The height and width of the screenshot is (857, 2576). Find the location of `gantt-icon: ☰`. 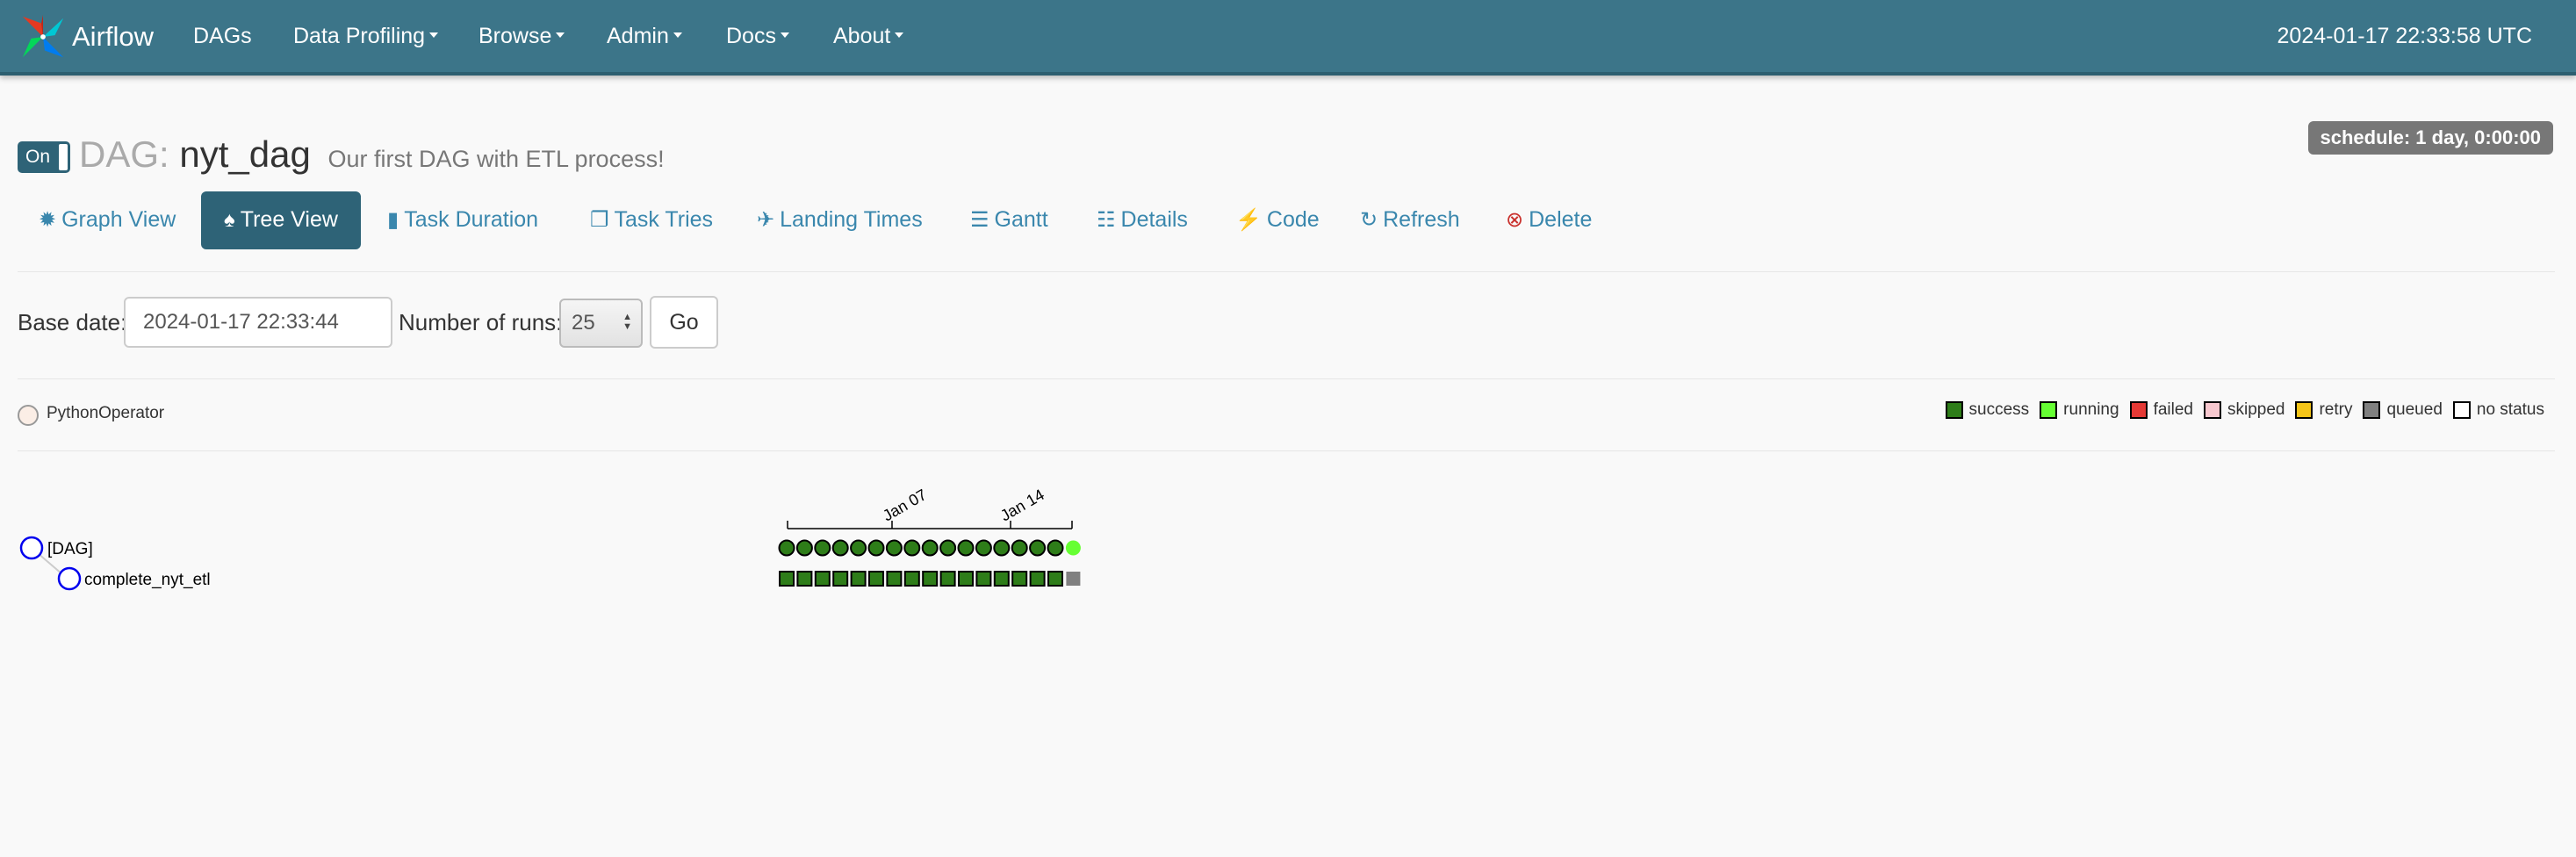

gantt-icon: ☰ is located at coordinates (979, 220).